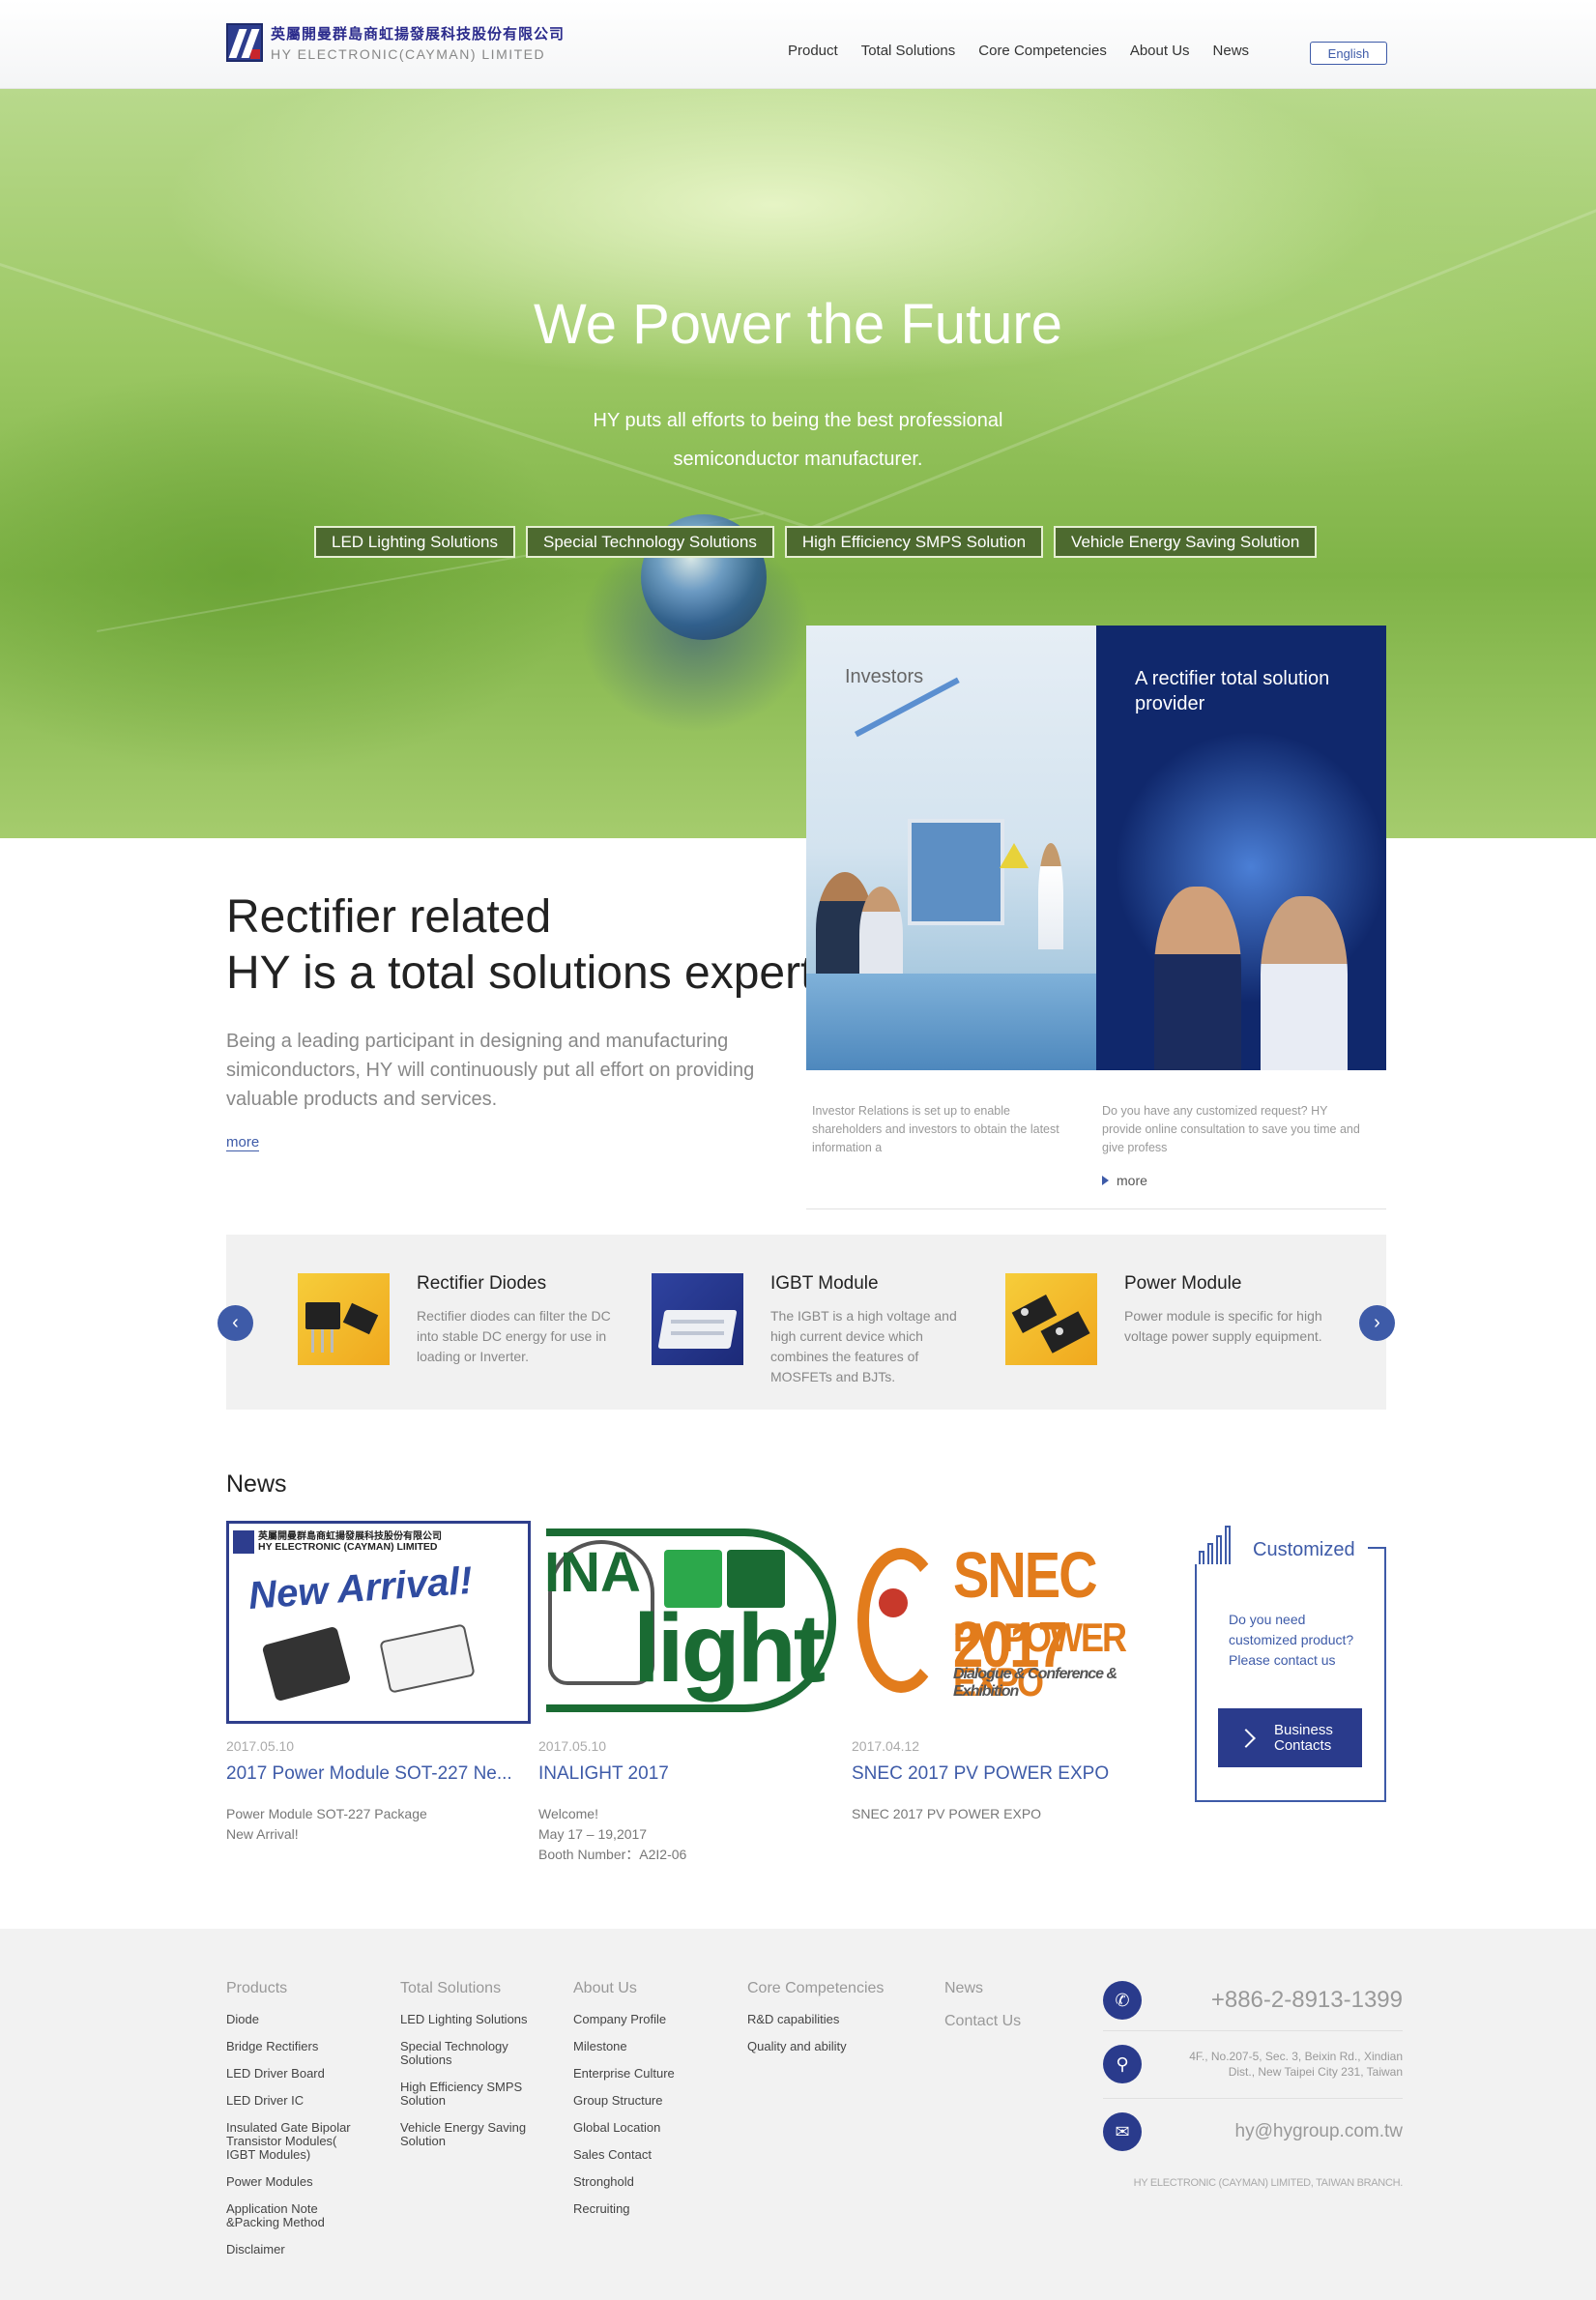  I want to click on footer-link: High Efficiency SMPS Solution, so click(465, 2094).